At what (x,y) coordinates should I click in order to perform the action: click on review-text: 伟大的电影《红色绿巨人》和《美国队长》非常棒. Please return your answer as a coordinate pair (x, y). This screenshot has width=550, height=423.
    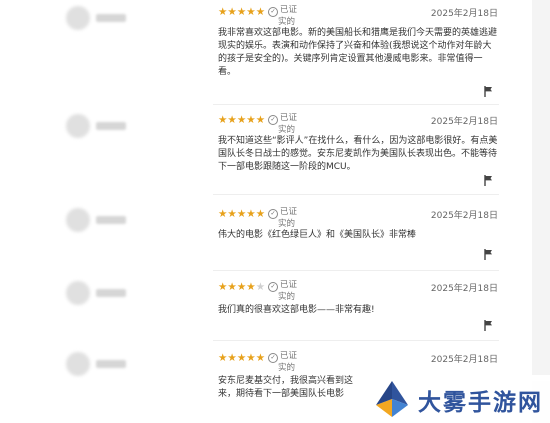
    Looking at the image, I should click on (317, 235).